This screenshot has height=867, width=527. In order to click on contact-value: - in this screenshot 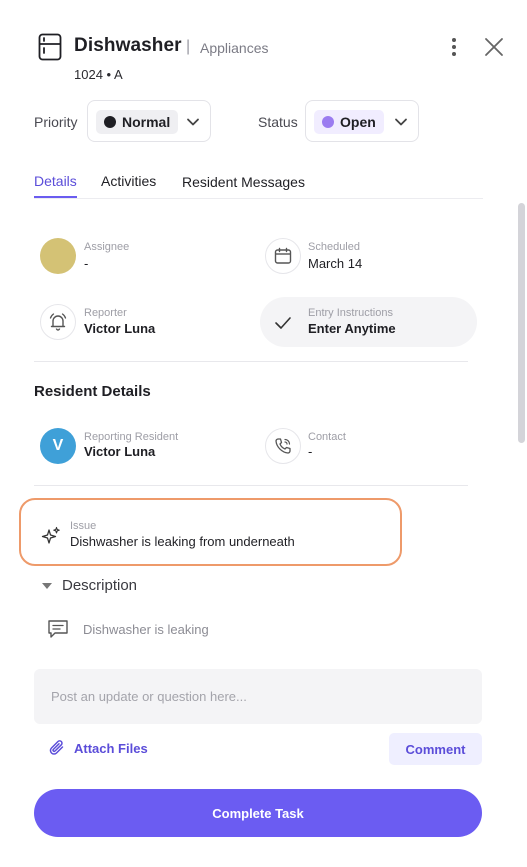, I will do `click(310, 451)`.